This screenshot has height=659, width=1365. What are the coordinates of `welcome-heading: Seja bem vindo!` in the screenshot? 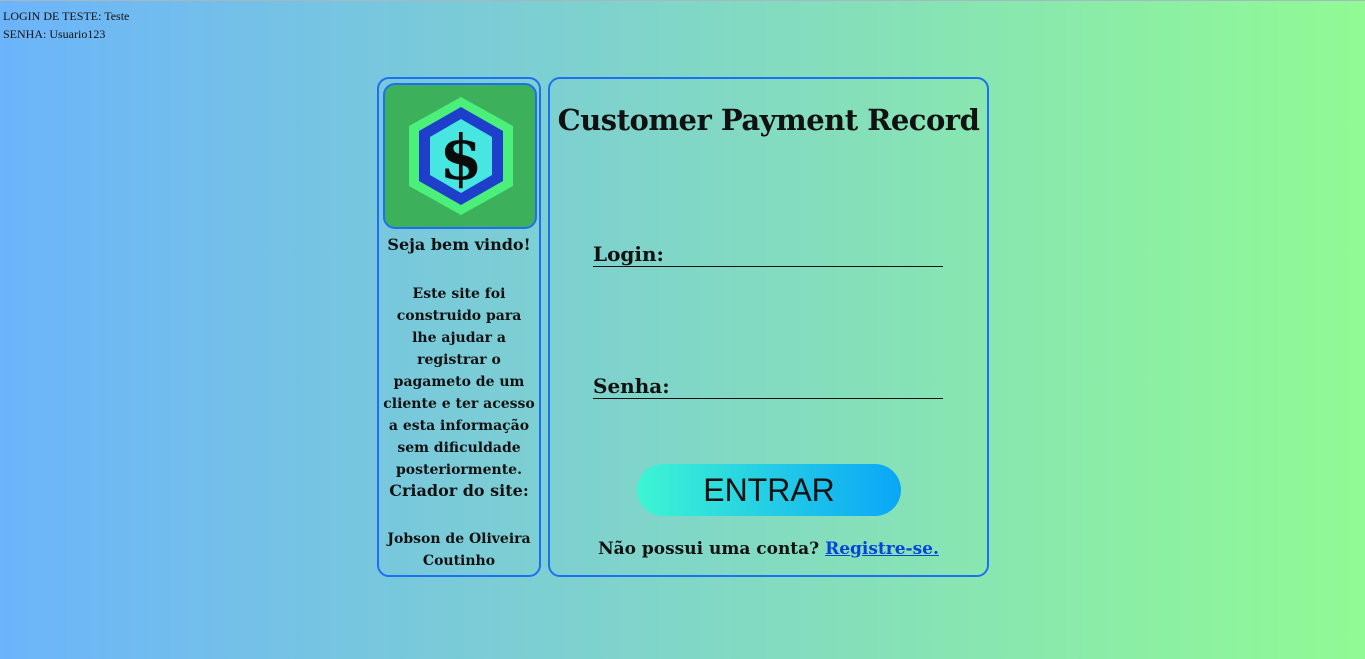 It's located at (459, 244).